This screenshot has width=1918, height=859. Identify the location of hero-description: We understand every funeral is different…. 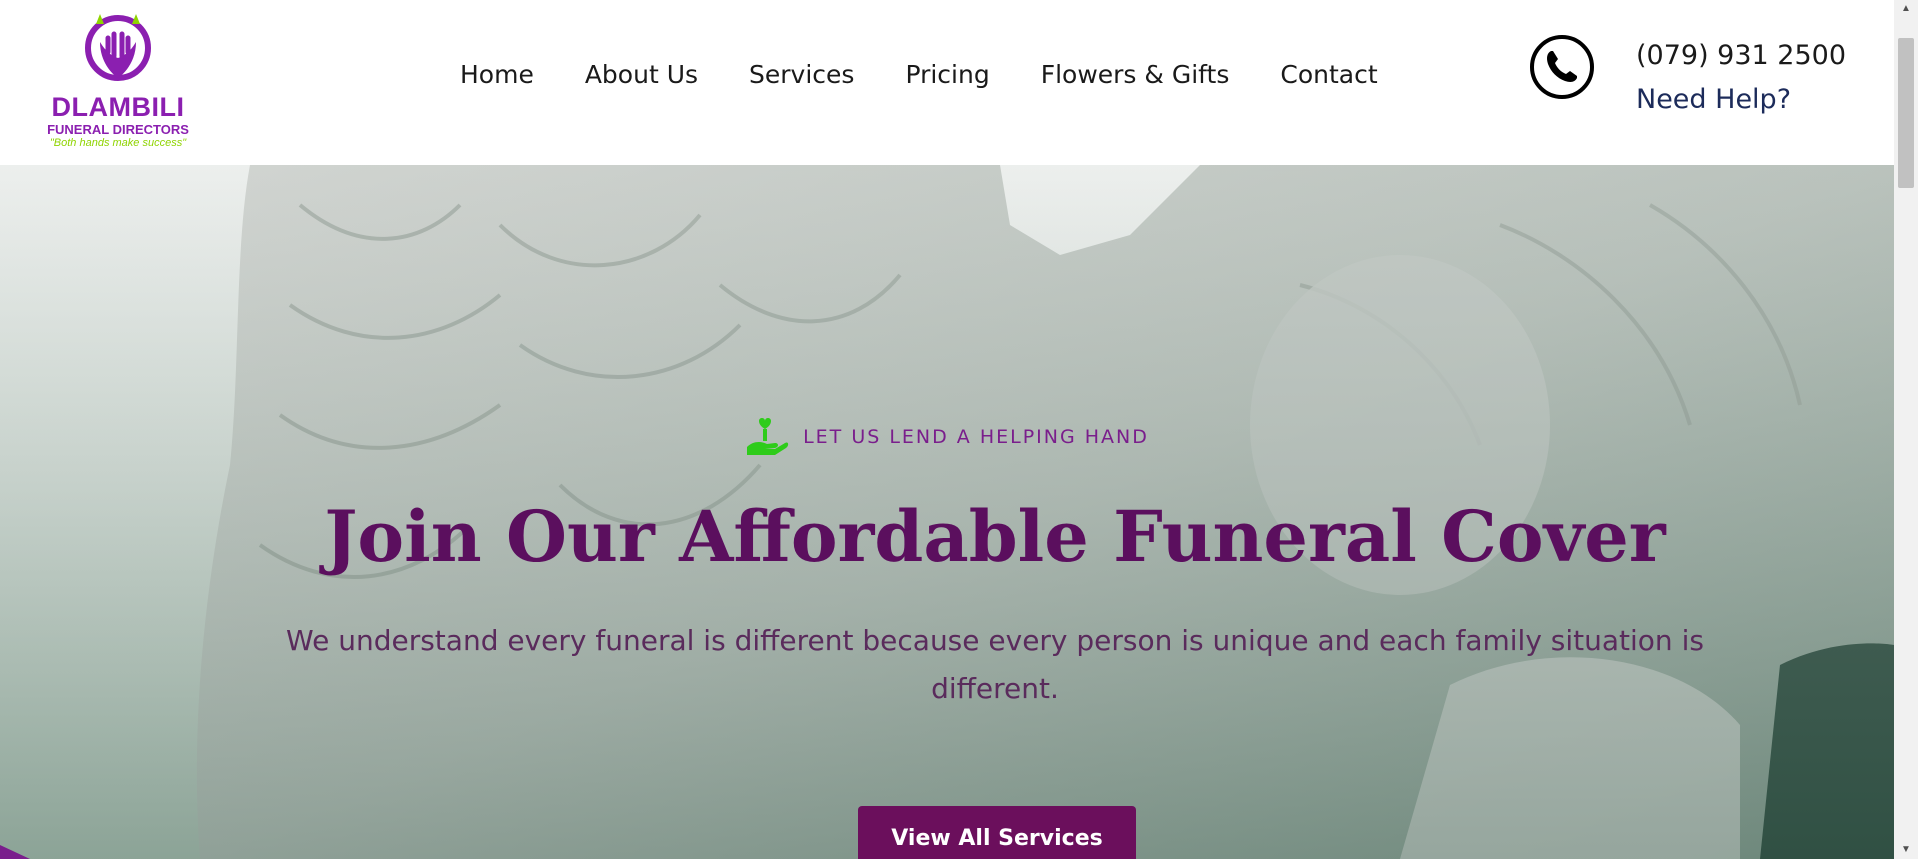
(995, 664).